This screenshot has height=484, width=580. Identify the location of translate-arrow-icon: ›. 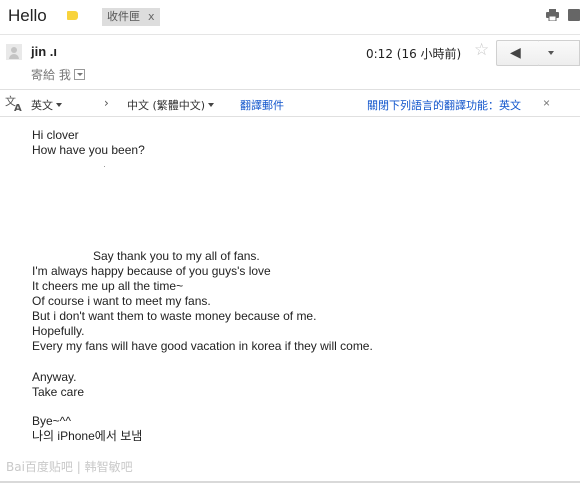
(106, 103).